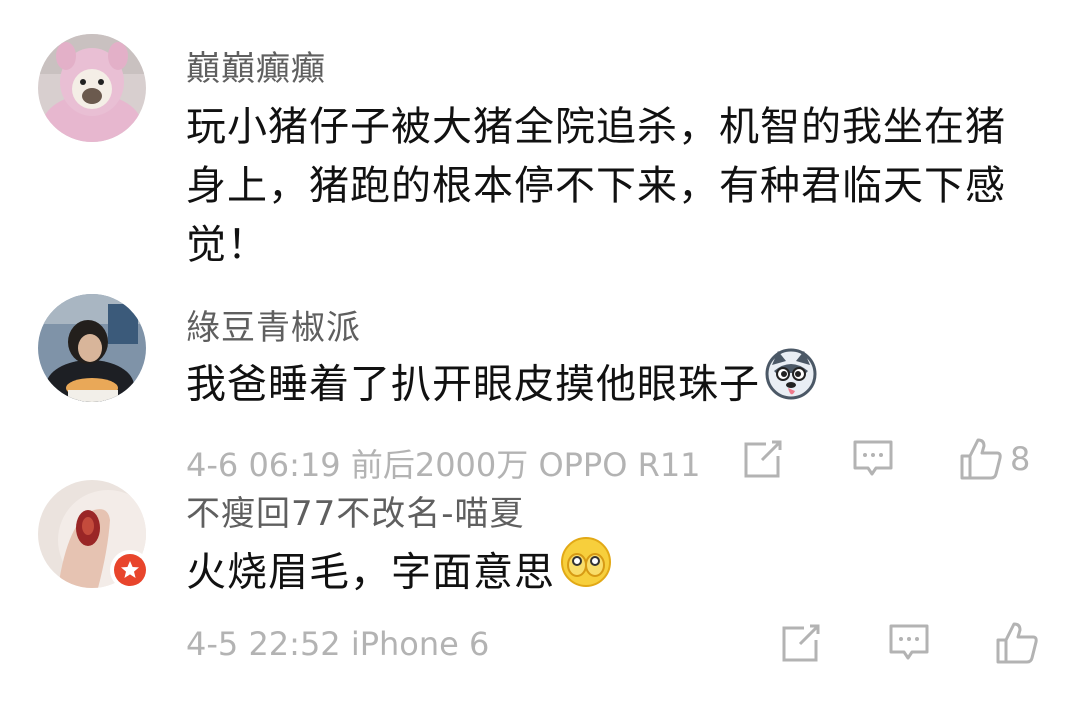 Image resolution: width=1080 pixels, height=705 pixels. I want to click on vip-star-badge, so click(130, 570).